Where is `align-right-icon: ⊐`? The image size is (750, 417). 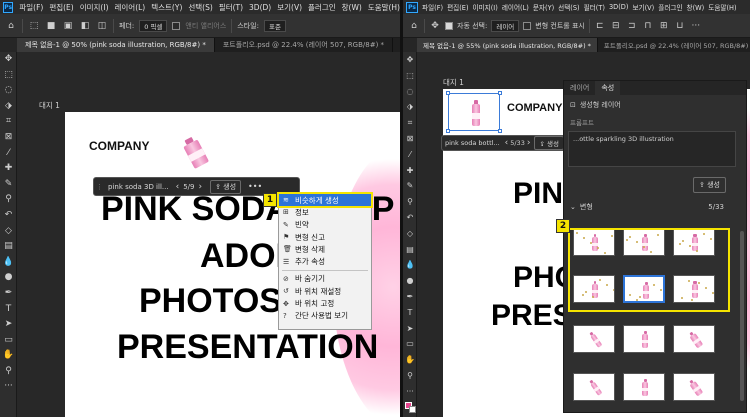 align-right-icon: ⊐ is located at coordinates (632, 26).